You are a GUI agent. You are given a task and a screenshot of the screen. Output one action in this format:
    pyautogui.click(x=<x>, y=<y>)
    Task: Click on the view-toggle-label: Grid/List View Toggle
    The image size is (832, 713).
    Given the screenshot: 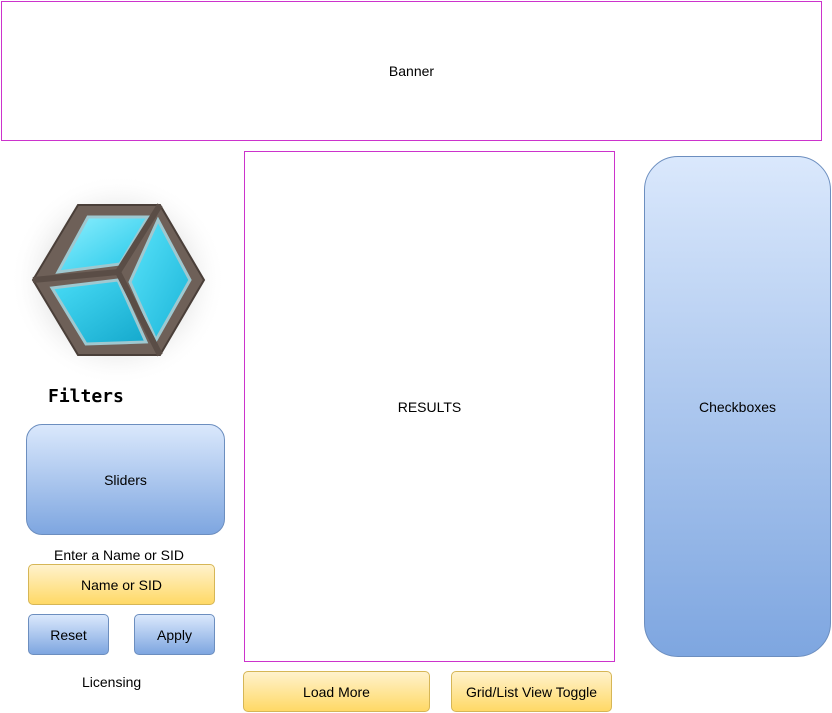 What is the action you would take?
    pyautogui.click(x=531, y=691)
    